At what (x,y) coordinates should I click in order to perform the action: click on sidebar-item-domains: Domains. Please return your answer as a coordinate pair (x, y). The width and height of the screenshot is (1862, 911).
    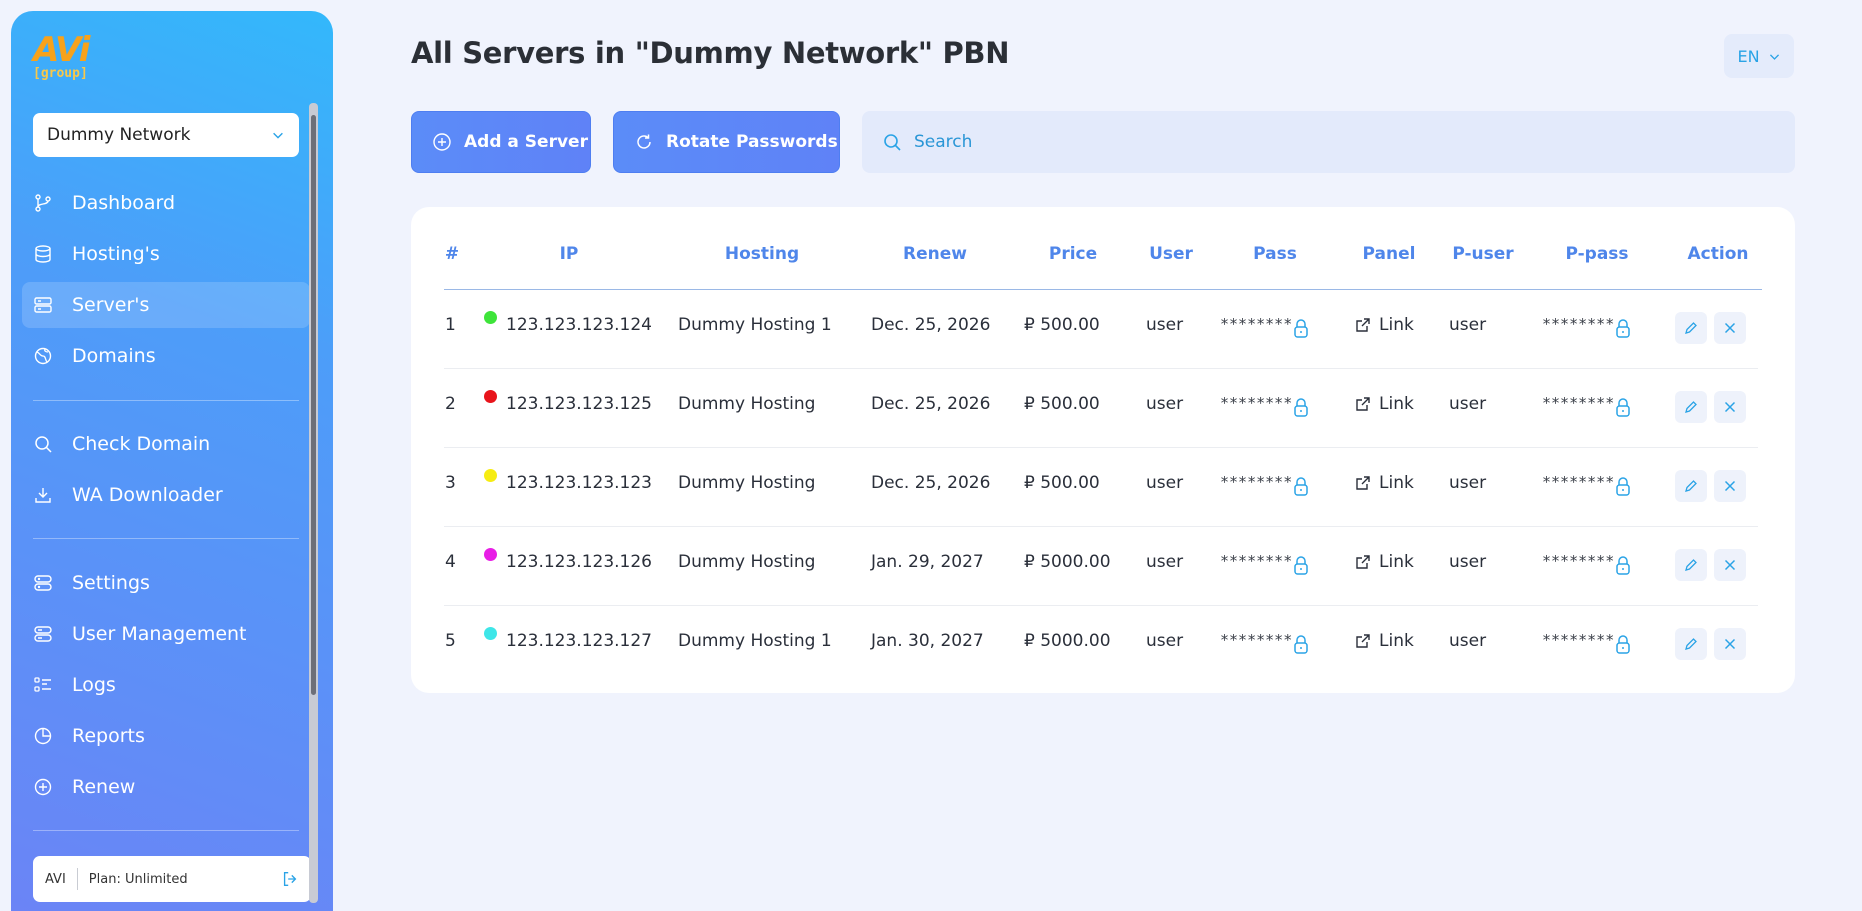
    Looking at the image, I should click on (166, 356).